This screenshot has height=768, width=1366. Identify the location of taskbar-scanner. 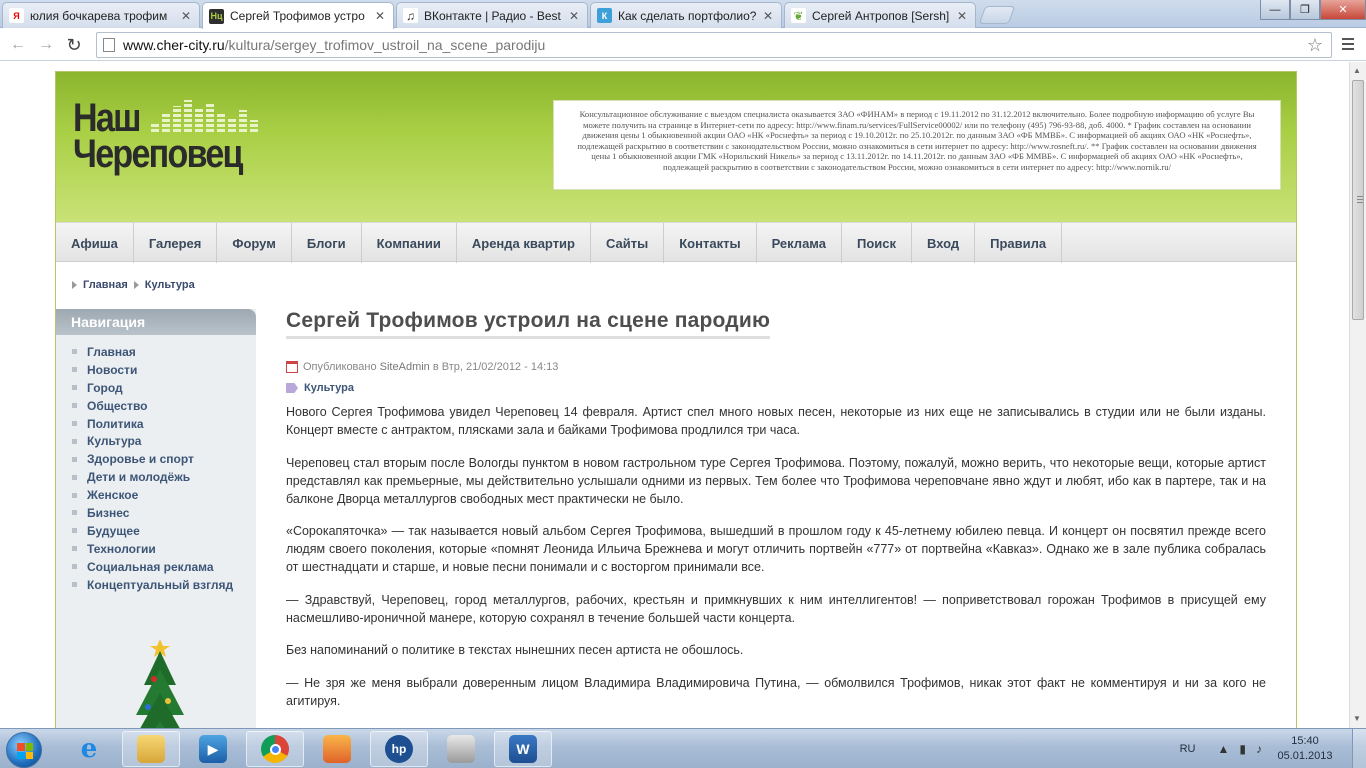
(461, 749).